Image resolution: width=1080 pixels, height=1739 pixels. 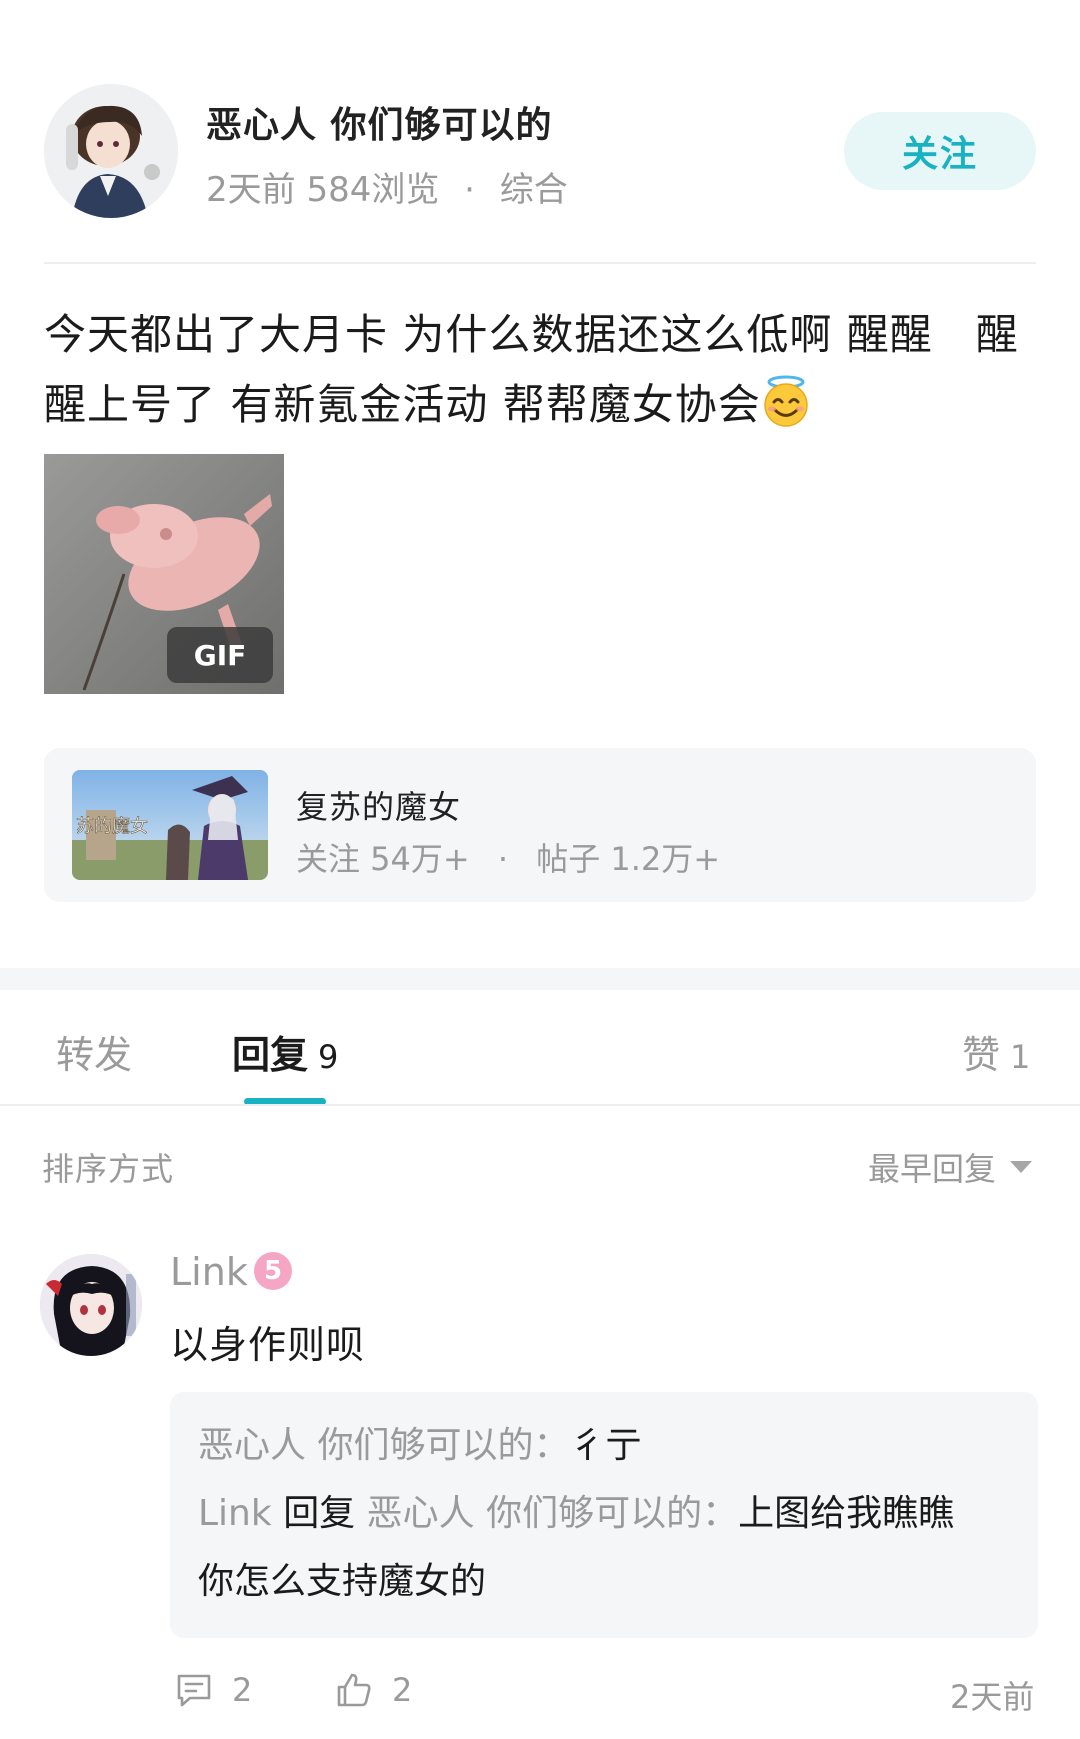 I want to click on comment-like-count: 2, so click(x=402, y=1690).